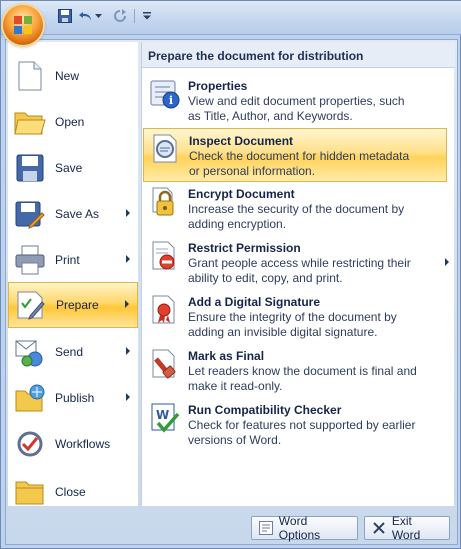 The width and height of the screenshot is (461, 549). Describe the element at coordinates (298, 55) in the screenshot. I see `submenu-title: Prepare the document for distribution` at that location.